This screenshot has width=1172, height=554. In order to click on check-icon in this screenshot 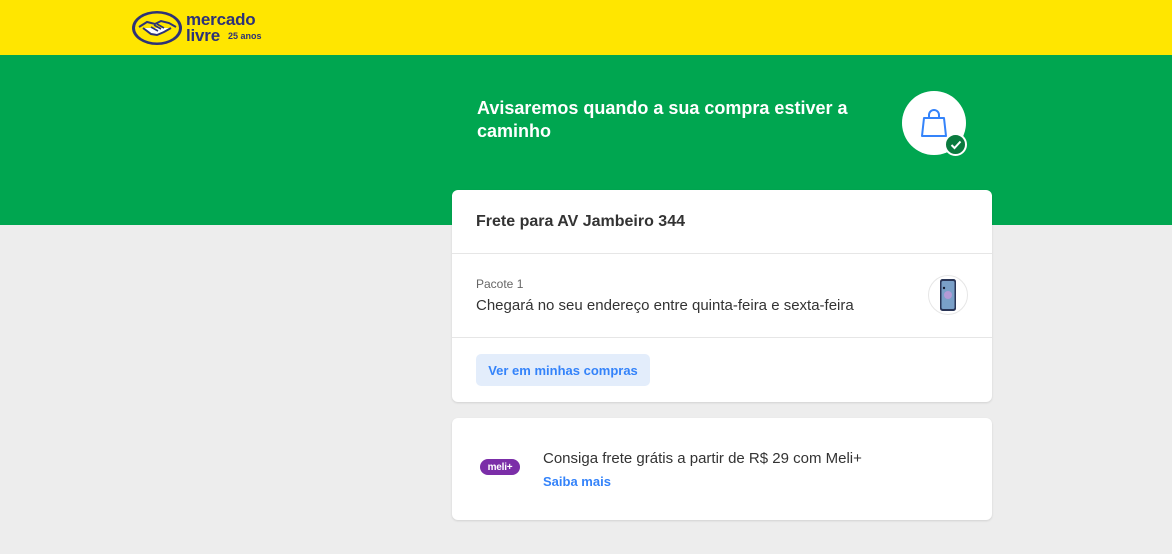, I will do `click(955, 144)`.